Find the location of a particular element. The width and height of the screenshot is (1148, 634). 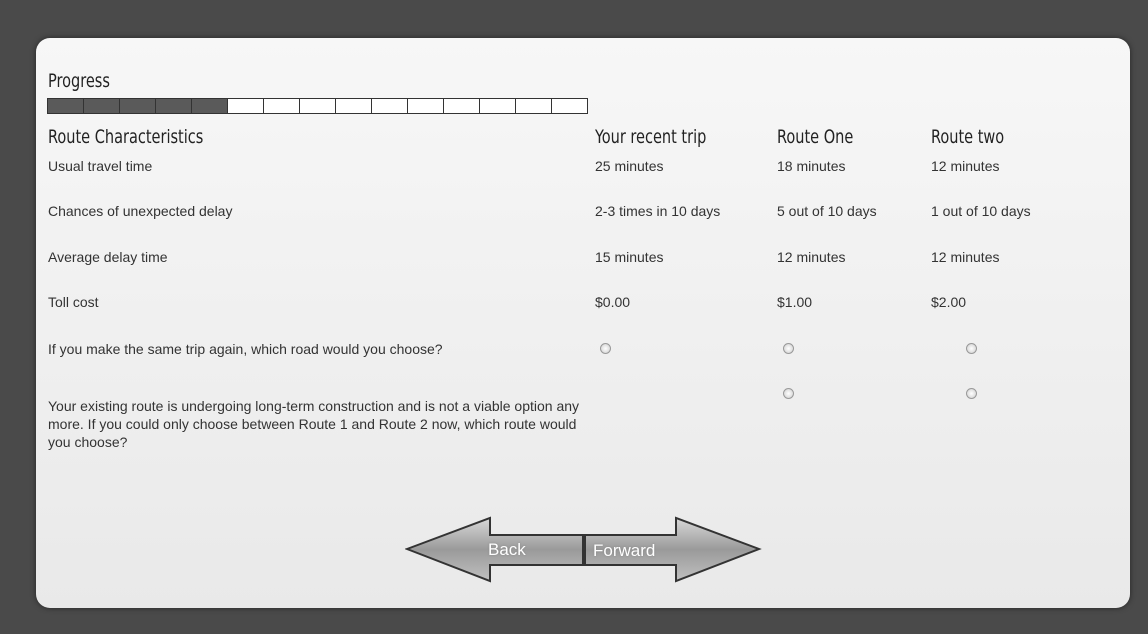

back-button-label: Back is located at coordinates (507, 550).